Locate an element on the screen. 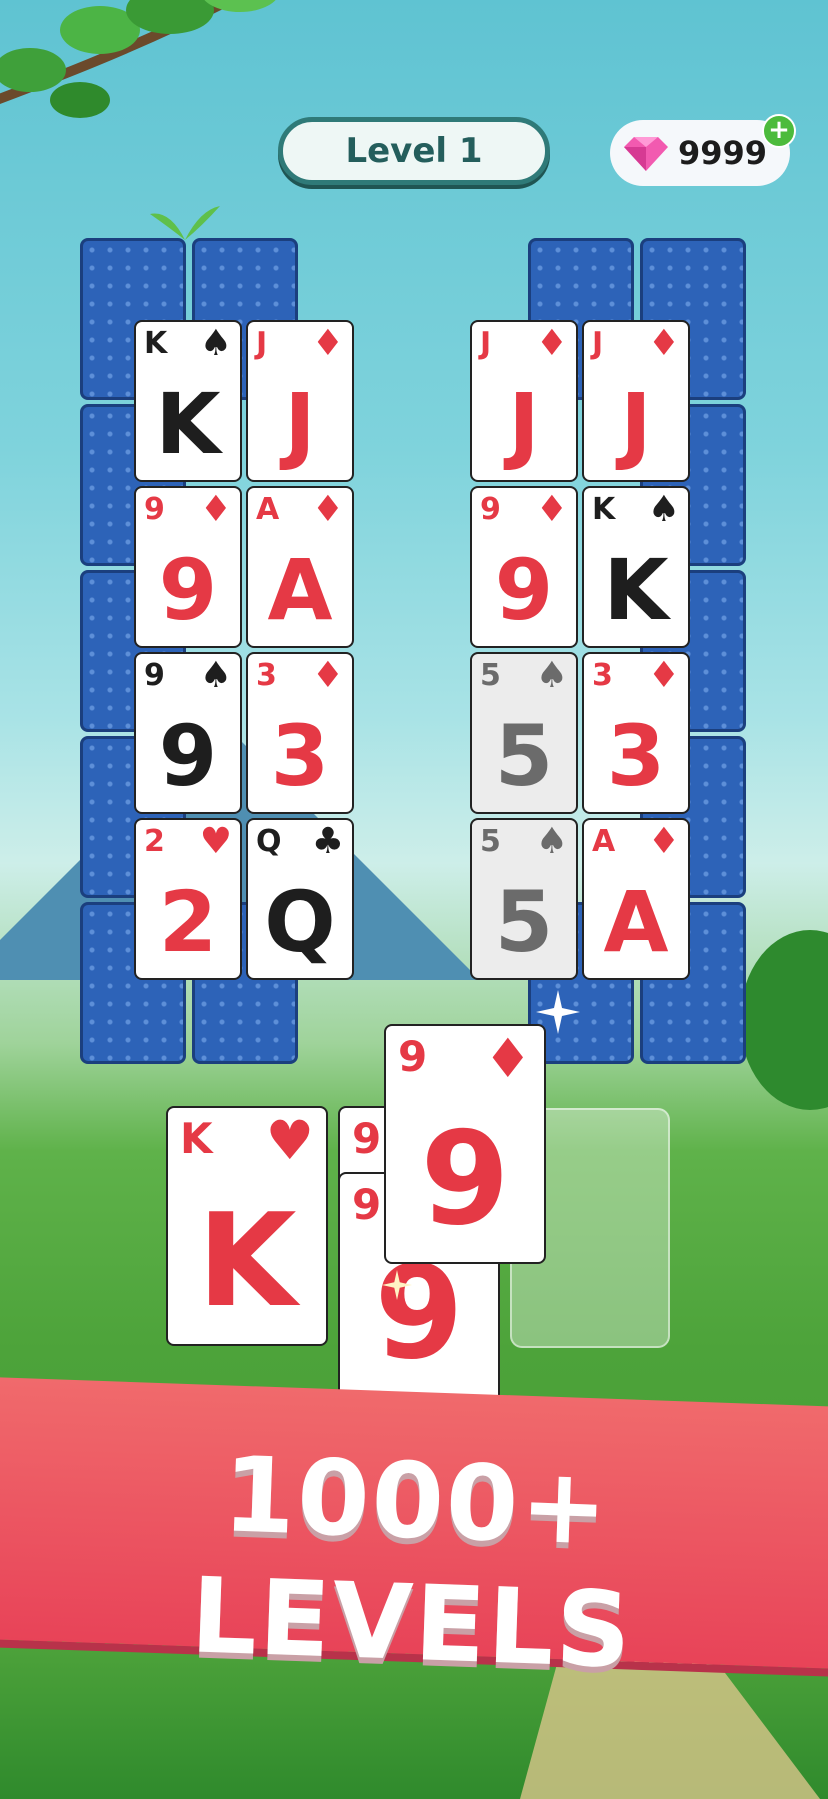  moving-card: 9 ♦ 9 is located at coordinates (465, 1144).